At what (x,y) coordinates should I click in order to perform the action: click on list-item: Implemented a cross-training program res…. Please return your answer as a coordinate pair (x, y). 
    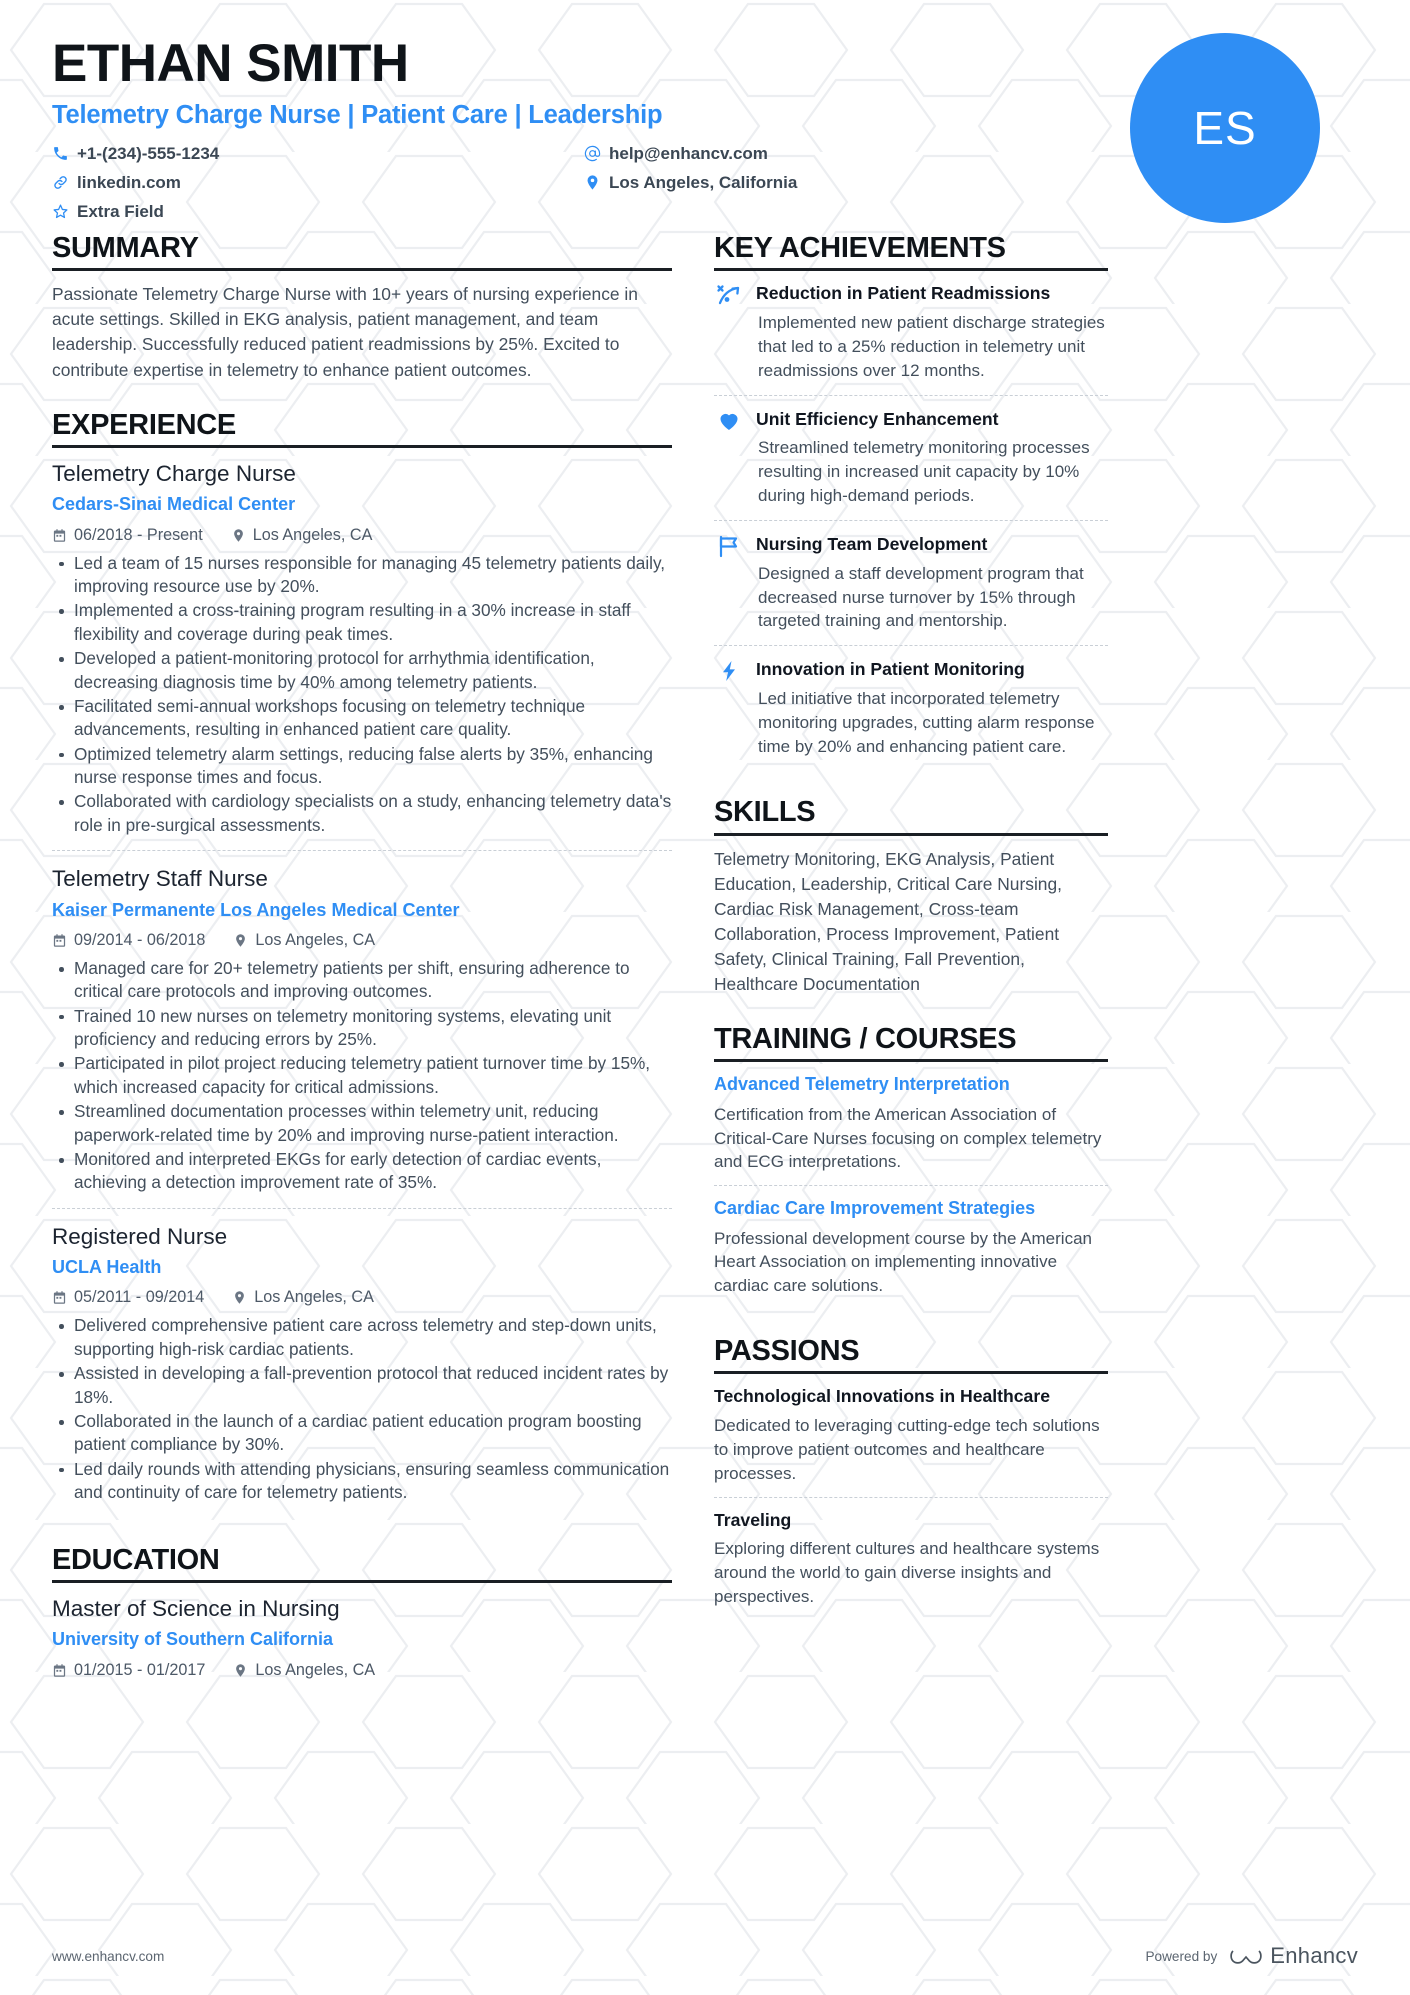
    Looking at the image, I should click on (362, 622).